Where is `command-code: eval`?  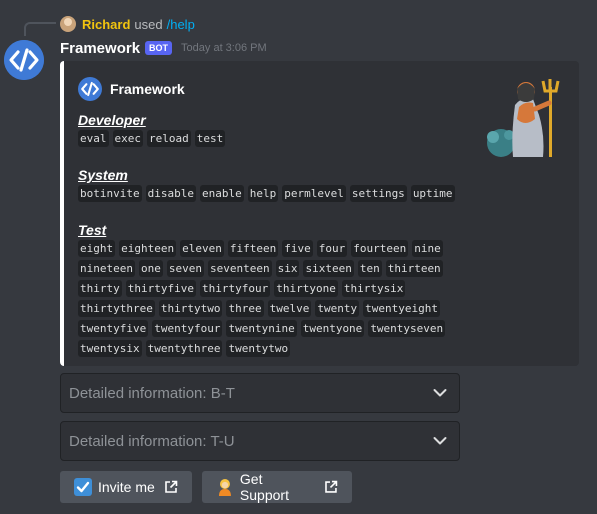 command-code: eval is located at coordinates (93, 138).